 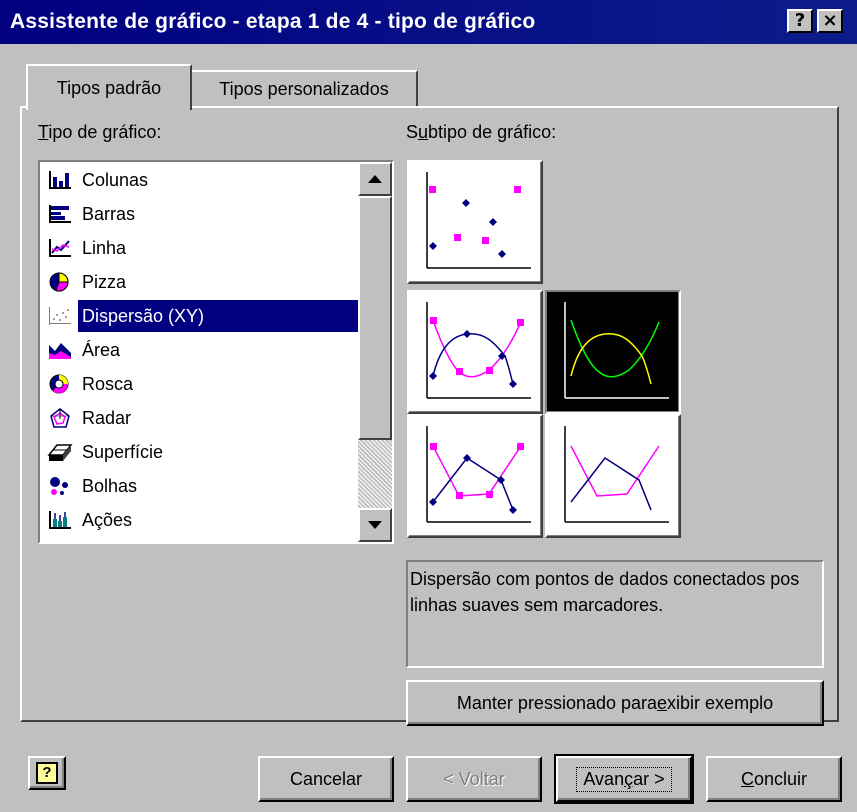 What do you see at coordinates (780, 778) in the screenshot?
I see `finish-label-rest: oncluir` at bounding box center [780, 778].